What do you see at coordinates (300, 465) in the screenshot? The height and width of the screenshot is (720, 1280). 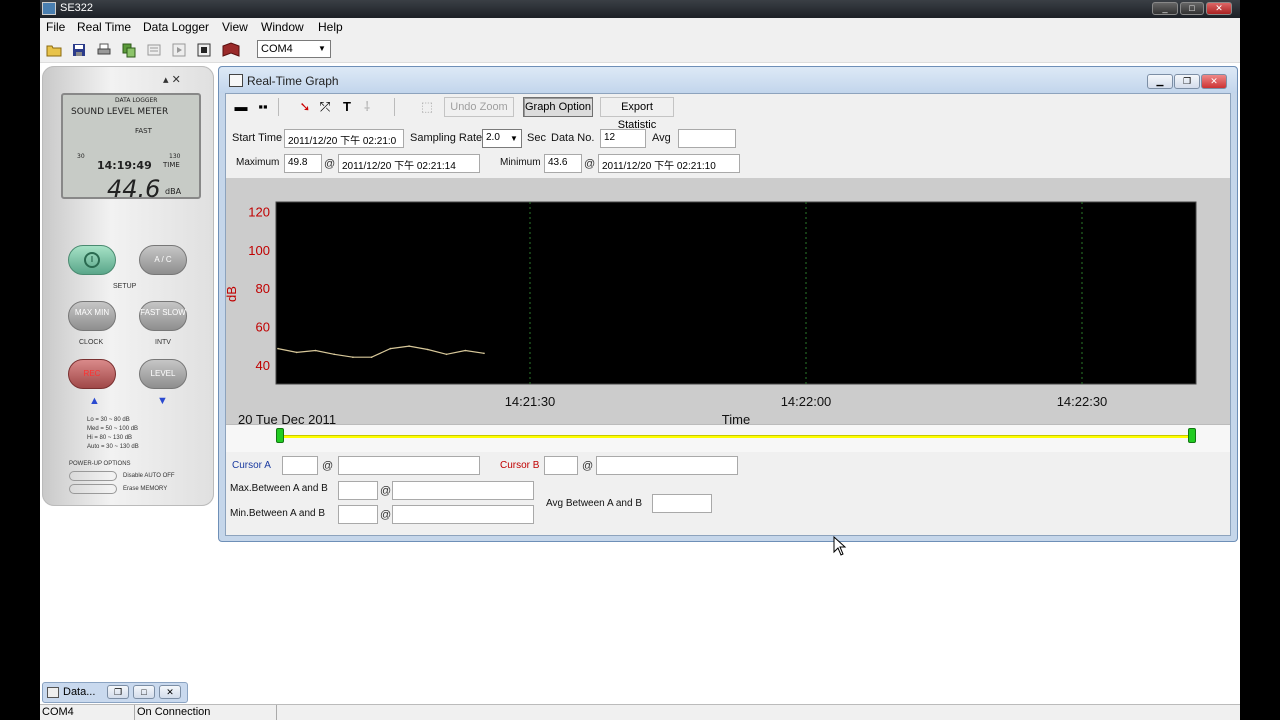 I see `cursor-a-value-field` at bounding box center [300, 465].